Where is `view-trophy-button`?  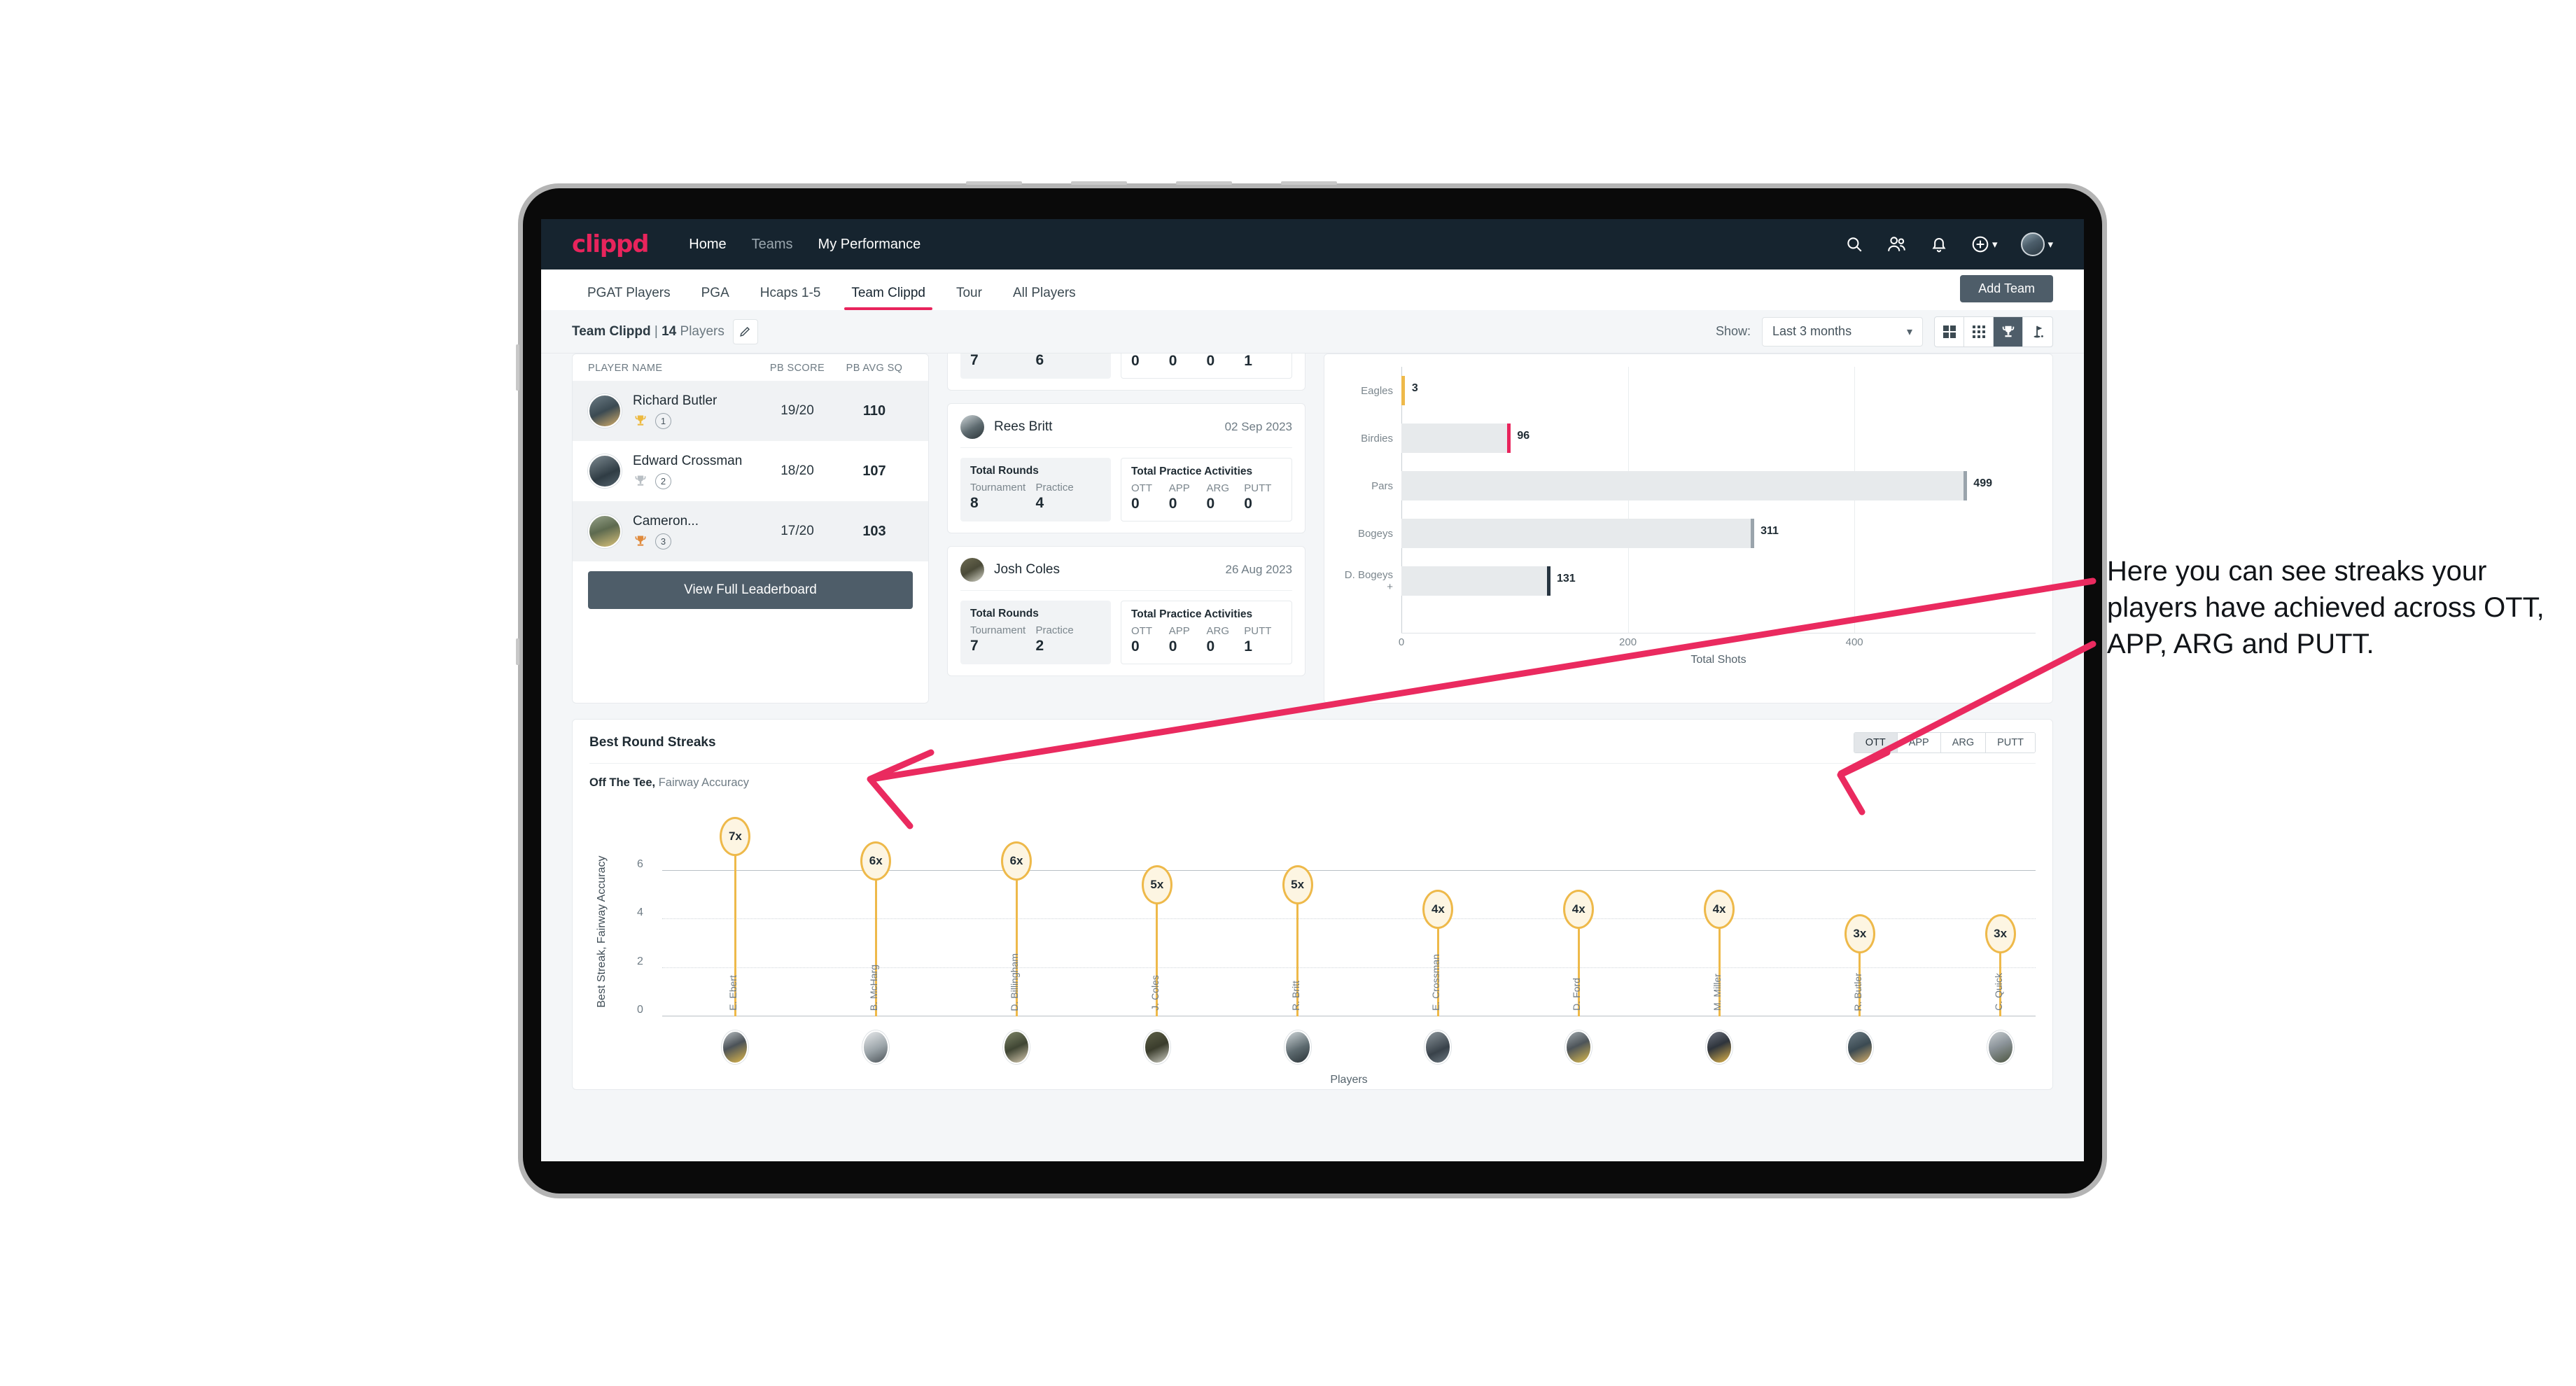 view-trophy-button is located at coordinates (2008, 331).